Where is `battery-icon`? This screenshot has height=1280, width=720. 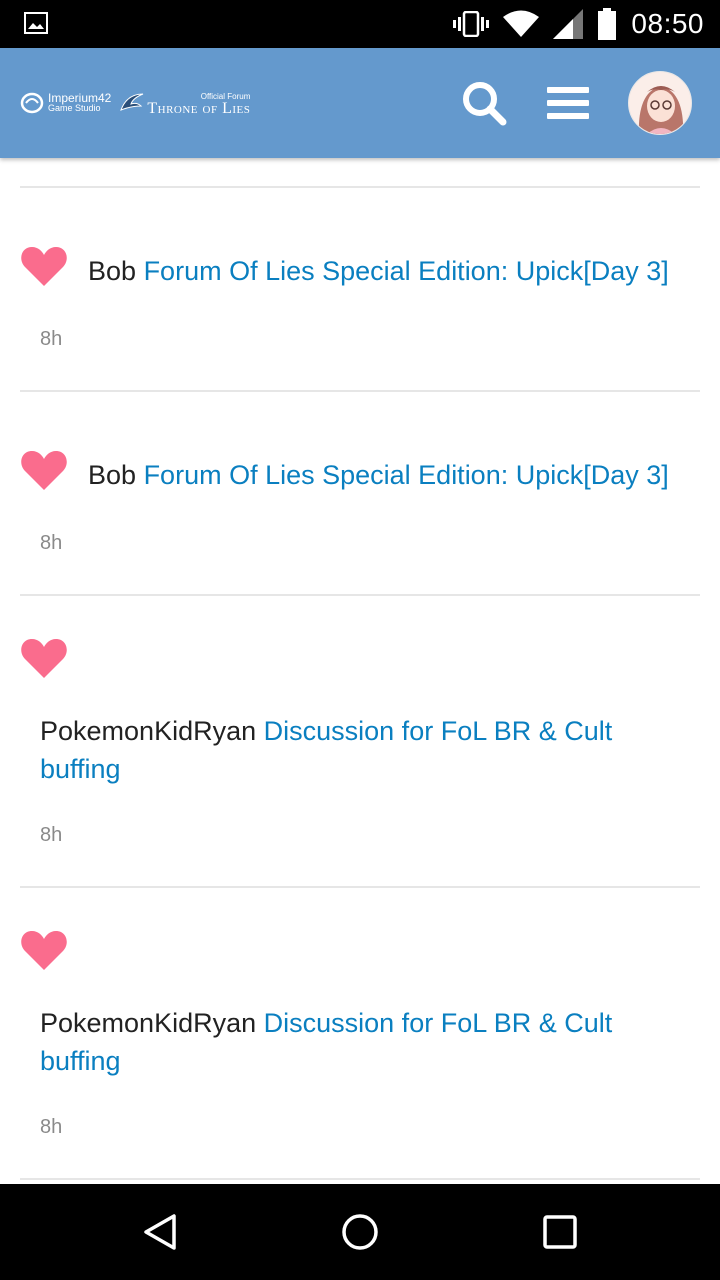 battery-icon is located at coordinates (607, 24).